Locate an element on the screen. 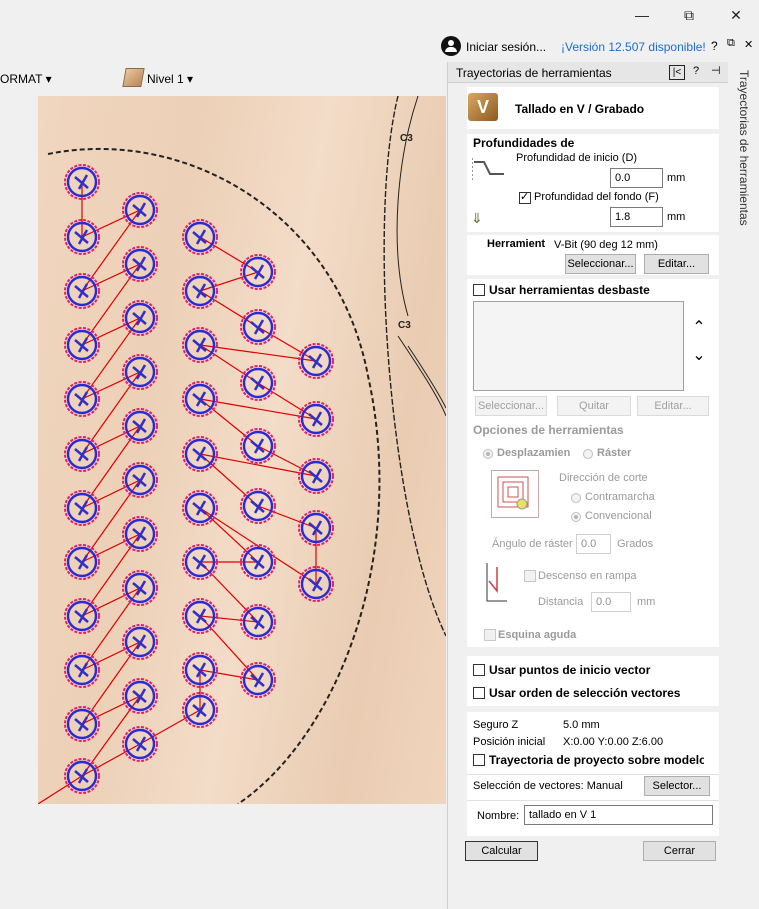  distance-unit: mm is located at coordinates (646, 602).